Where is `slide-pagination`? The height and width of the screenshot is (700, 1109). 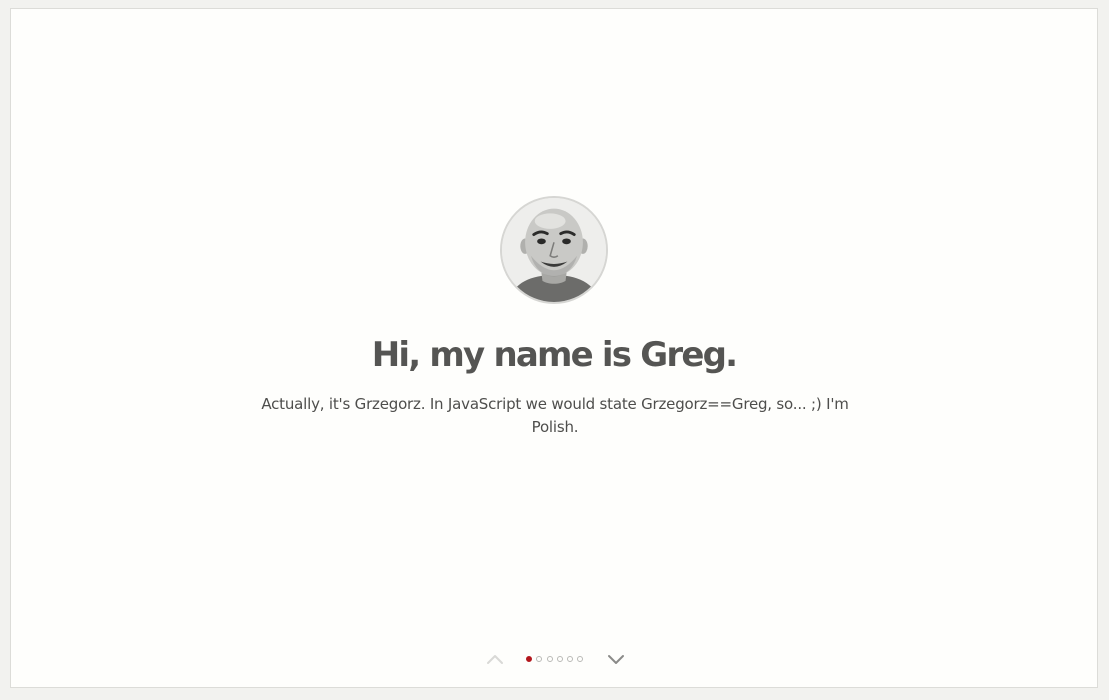 slide-pagination is located at coordinates (555, 659).